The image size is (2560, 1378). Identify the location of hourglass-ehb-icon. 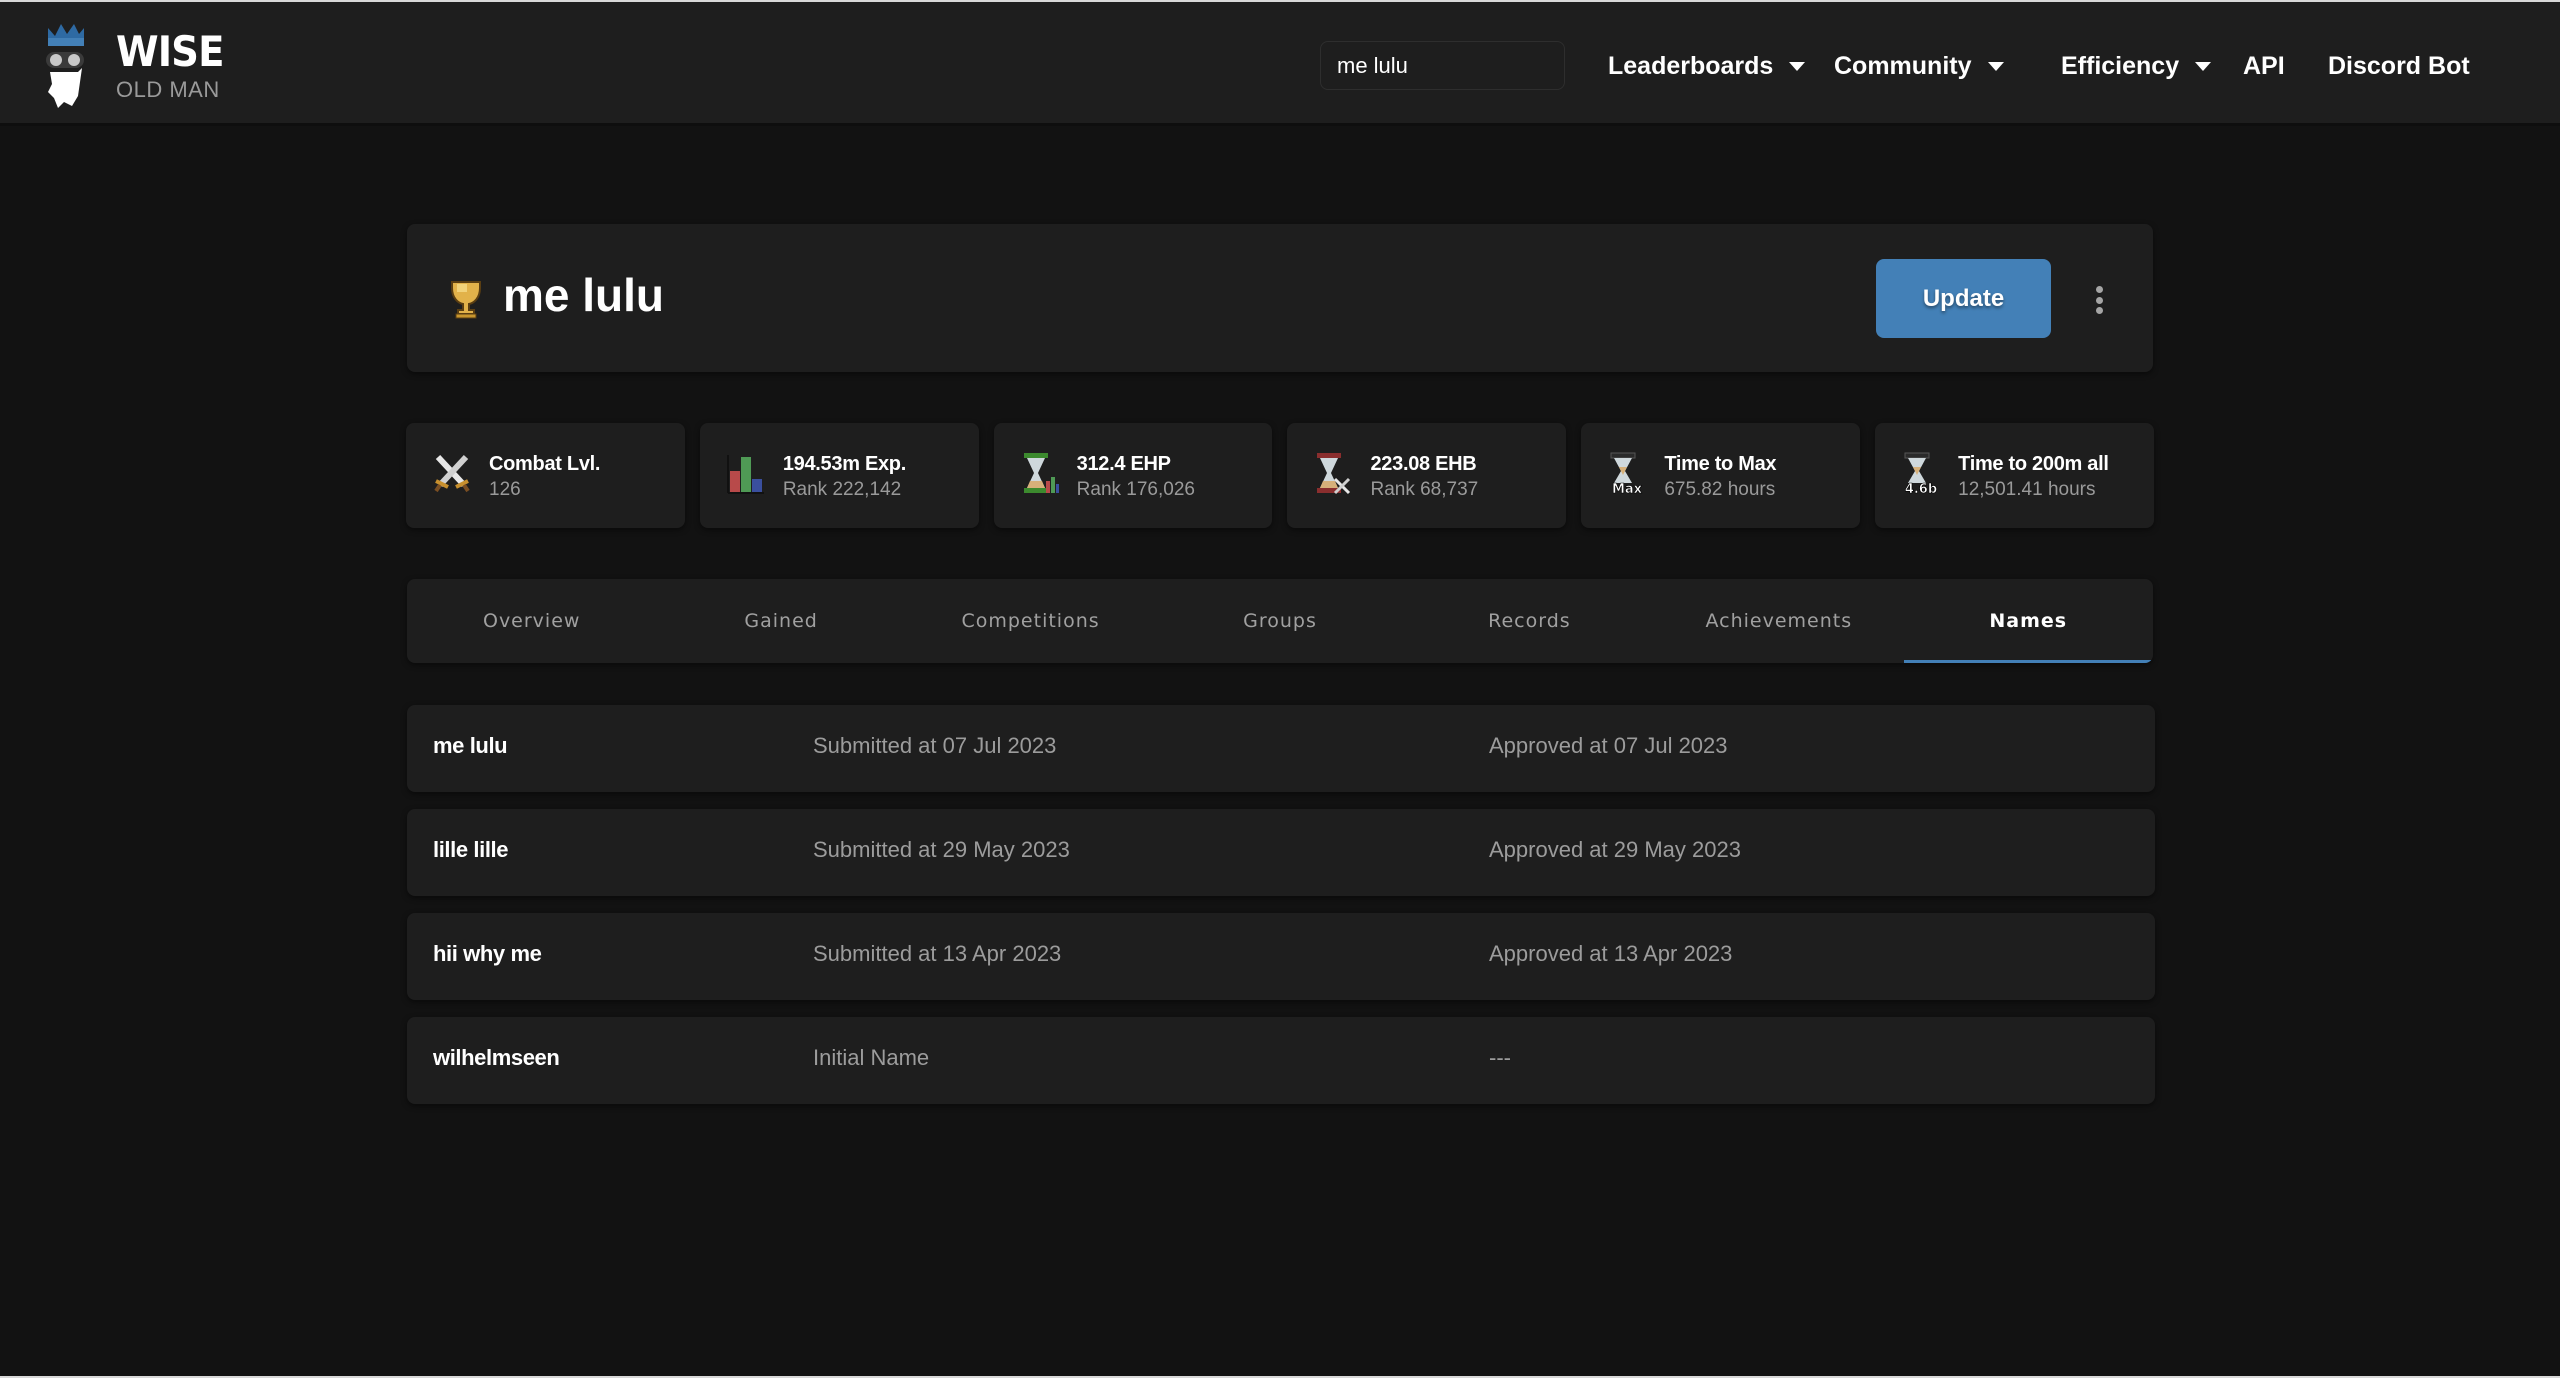
(1333, 473).